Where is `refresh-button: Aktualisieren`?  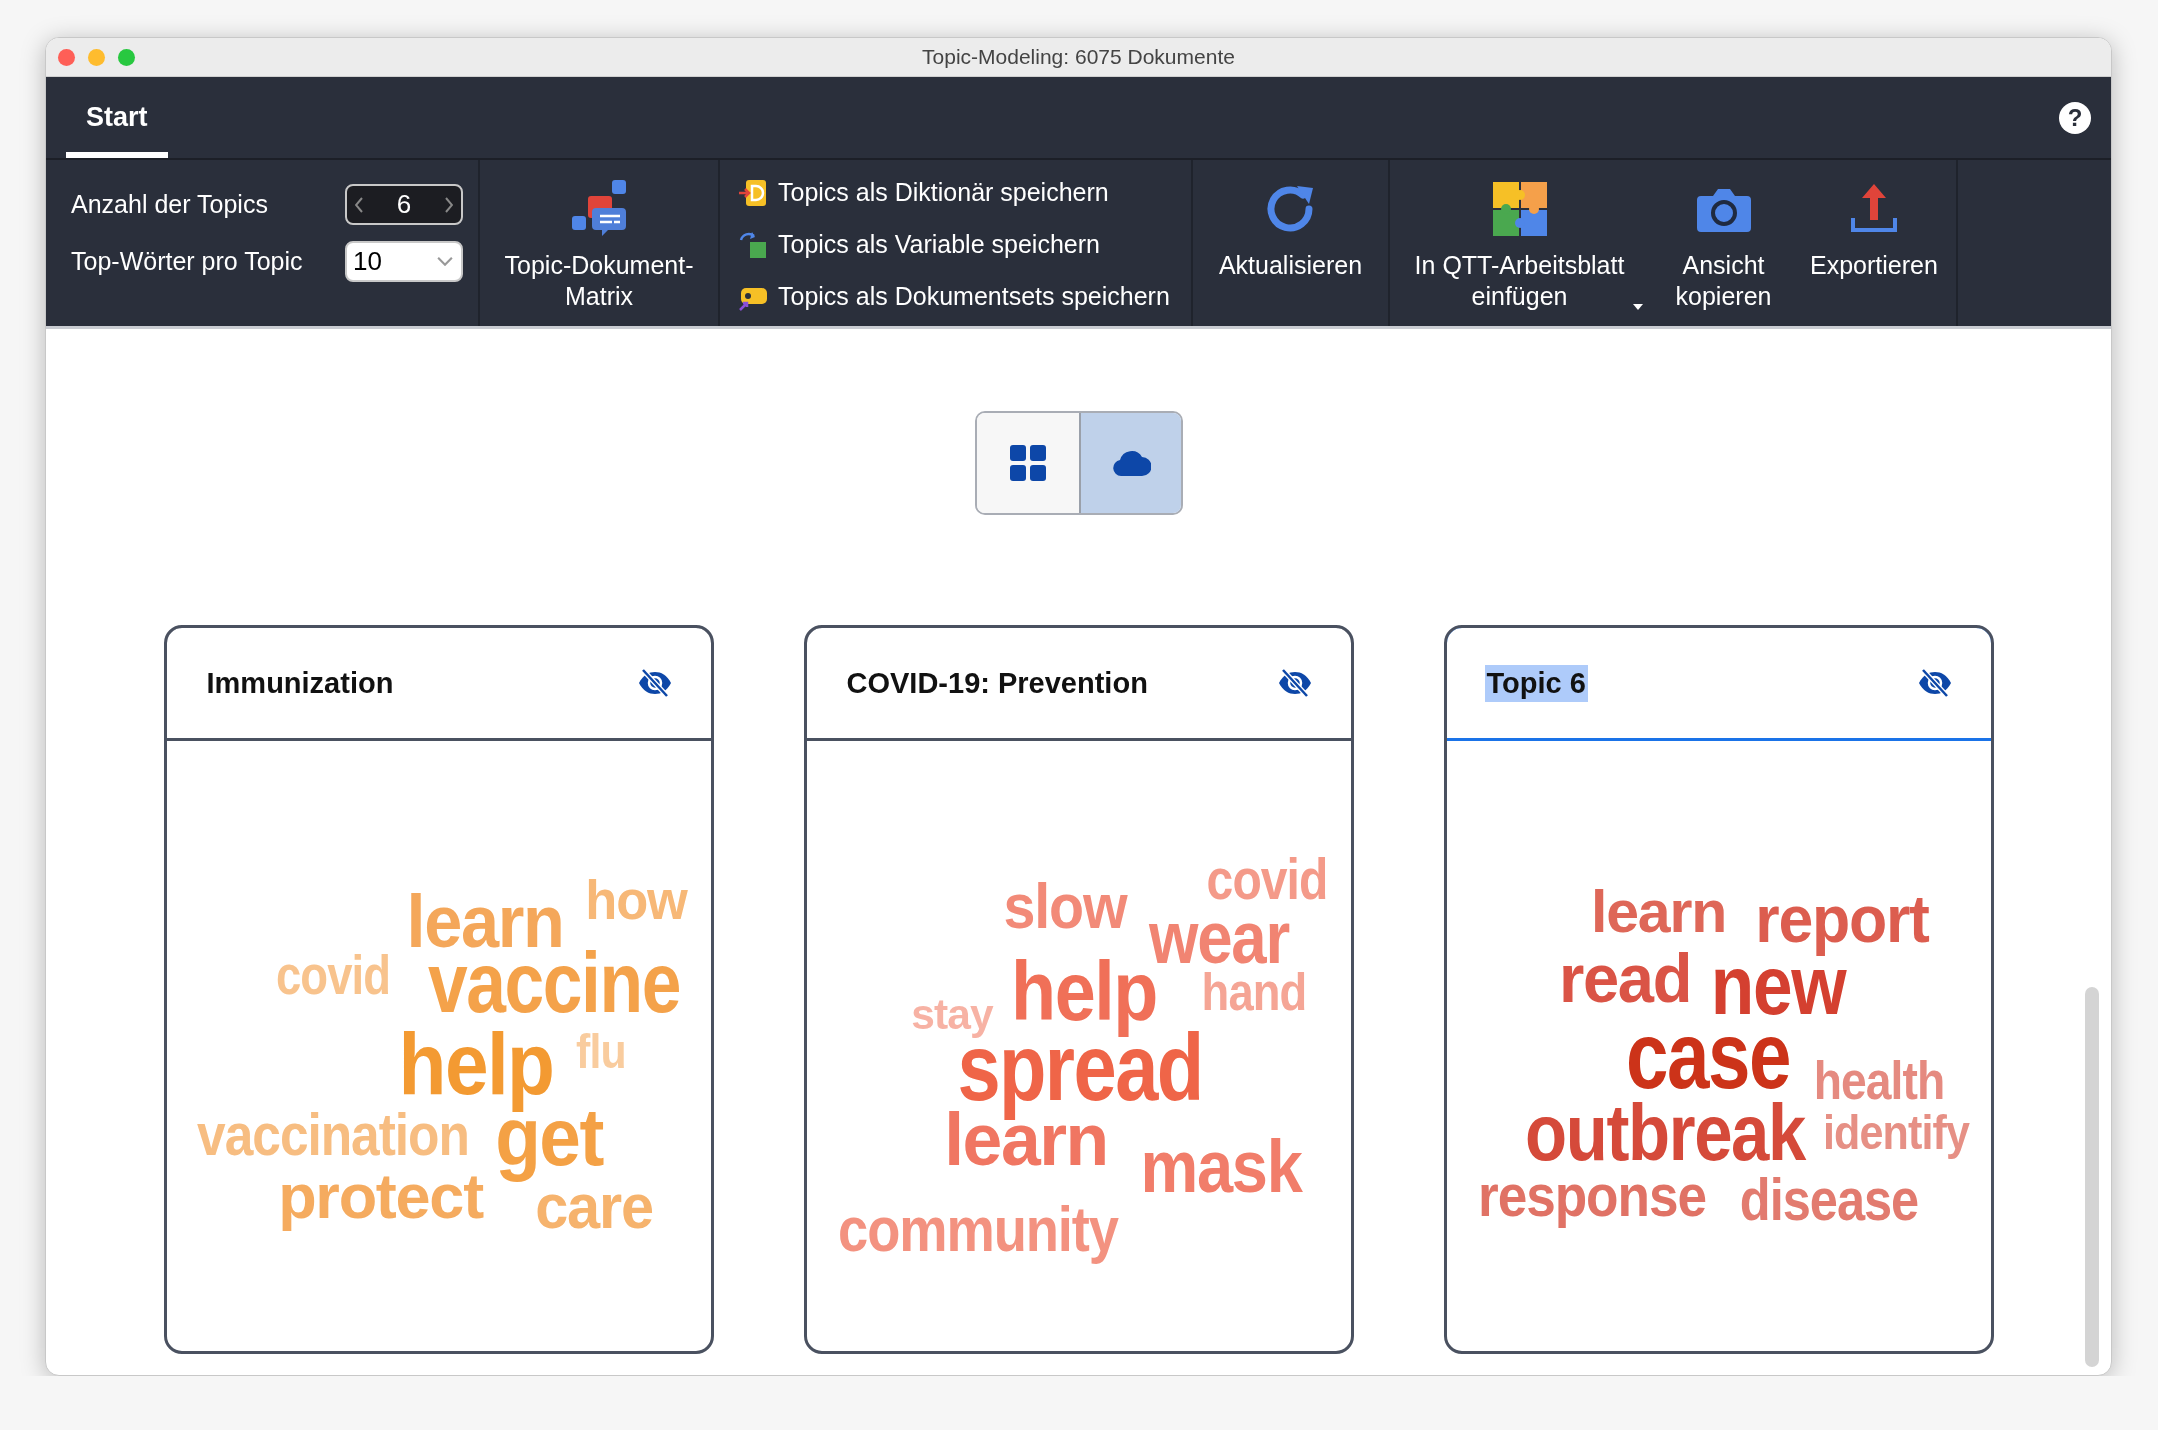 refresh-button: Aktualisieren is located at coordinates (1290, 243).